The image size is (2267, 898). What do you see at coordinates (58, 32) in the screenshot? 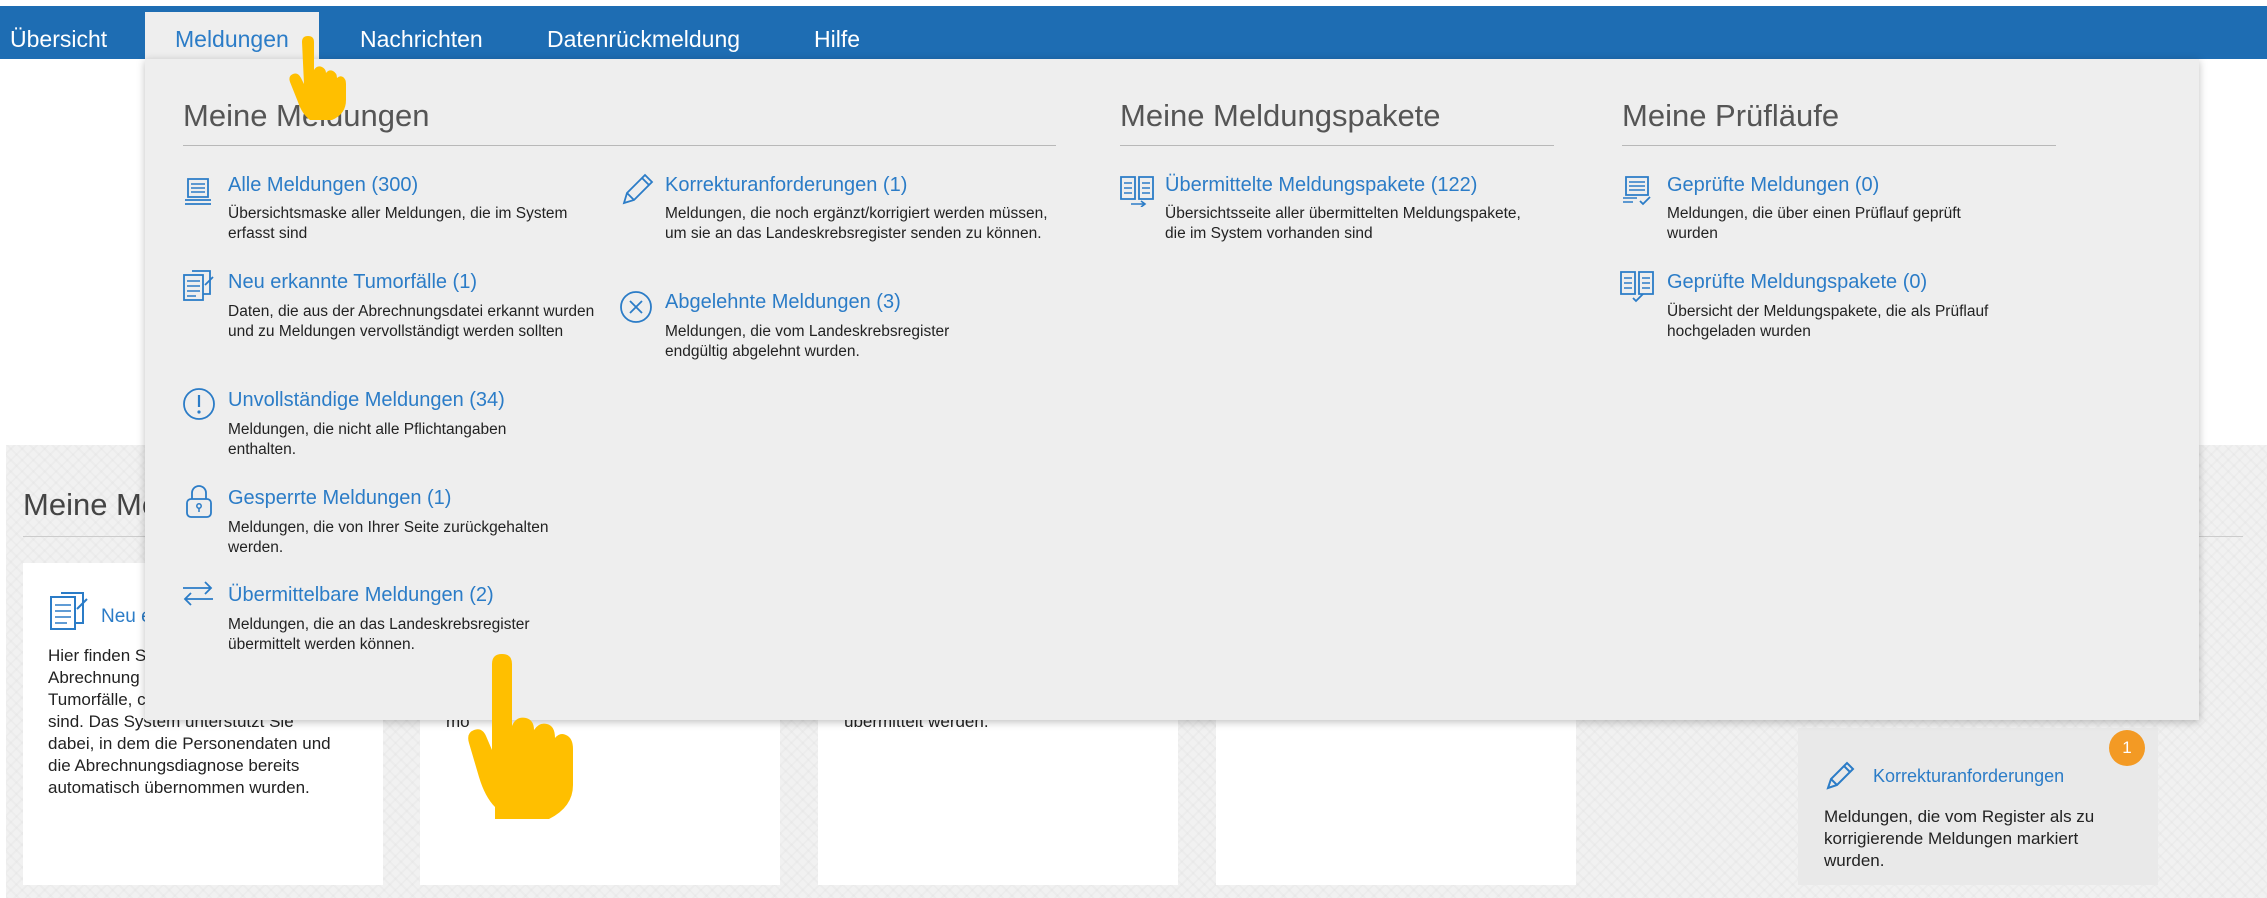
I see `tab-uebersicht: Übersicht` at bounding box center [58, 32].